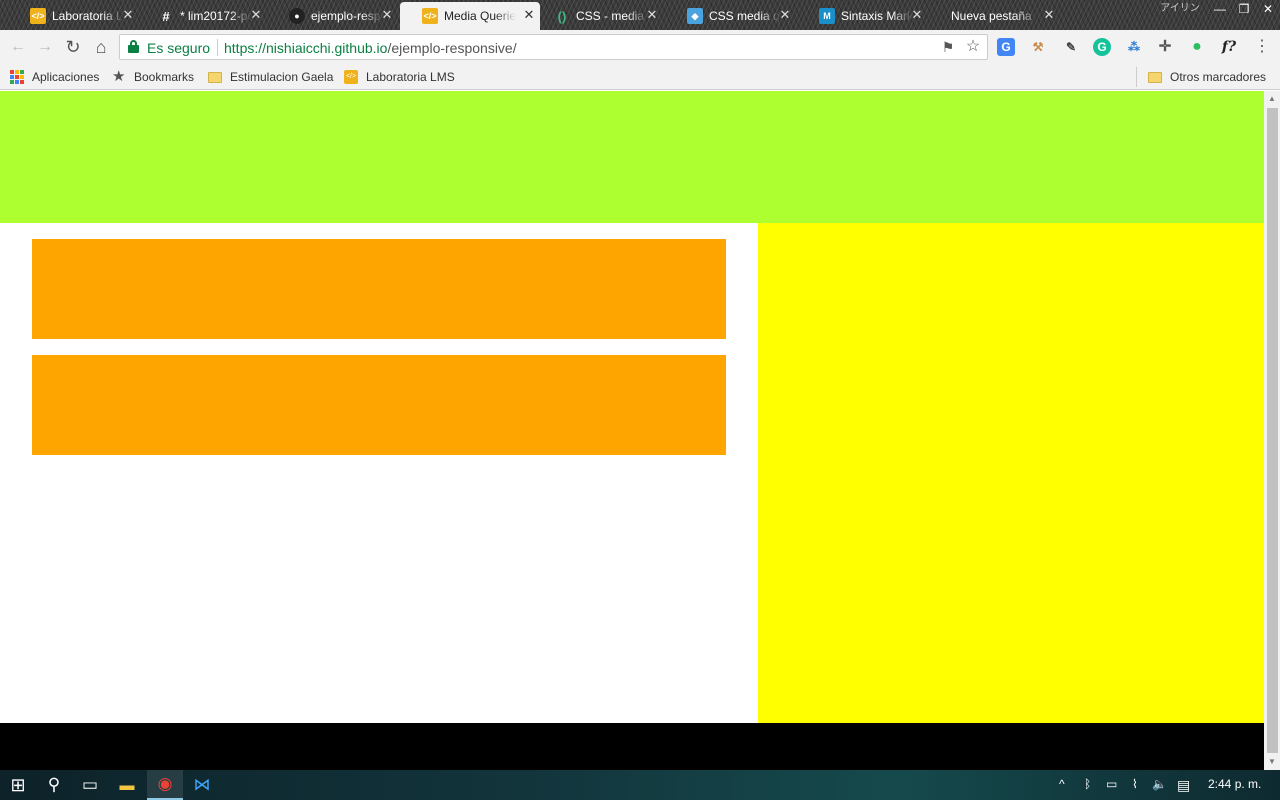 The height and width of the screenshot is (800, 1280). I want to click on tab-markdown: M Sintaxis Markdown ✕, so click(862, 16).